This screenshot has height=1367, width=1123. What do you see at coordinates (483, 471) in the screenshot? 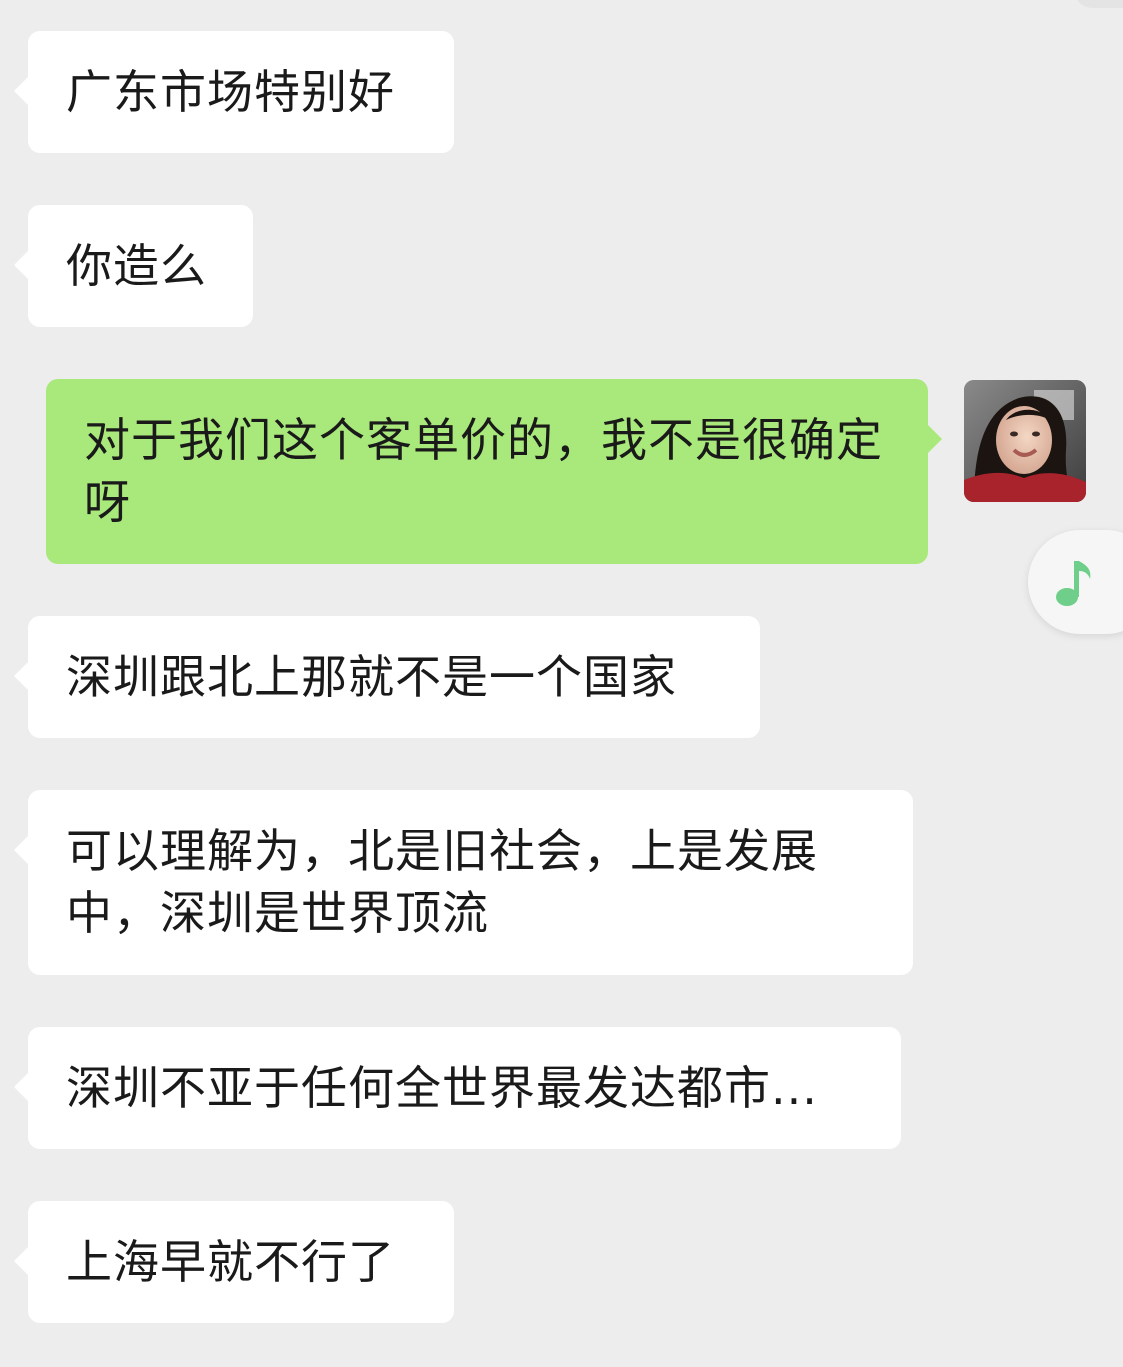
I see `message-text: 对于我们这个客单价的，我不是很确定呀` at bounding box center [483, 471].